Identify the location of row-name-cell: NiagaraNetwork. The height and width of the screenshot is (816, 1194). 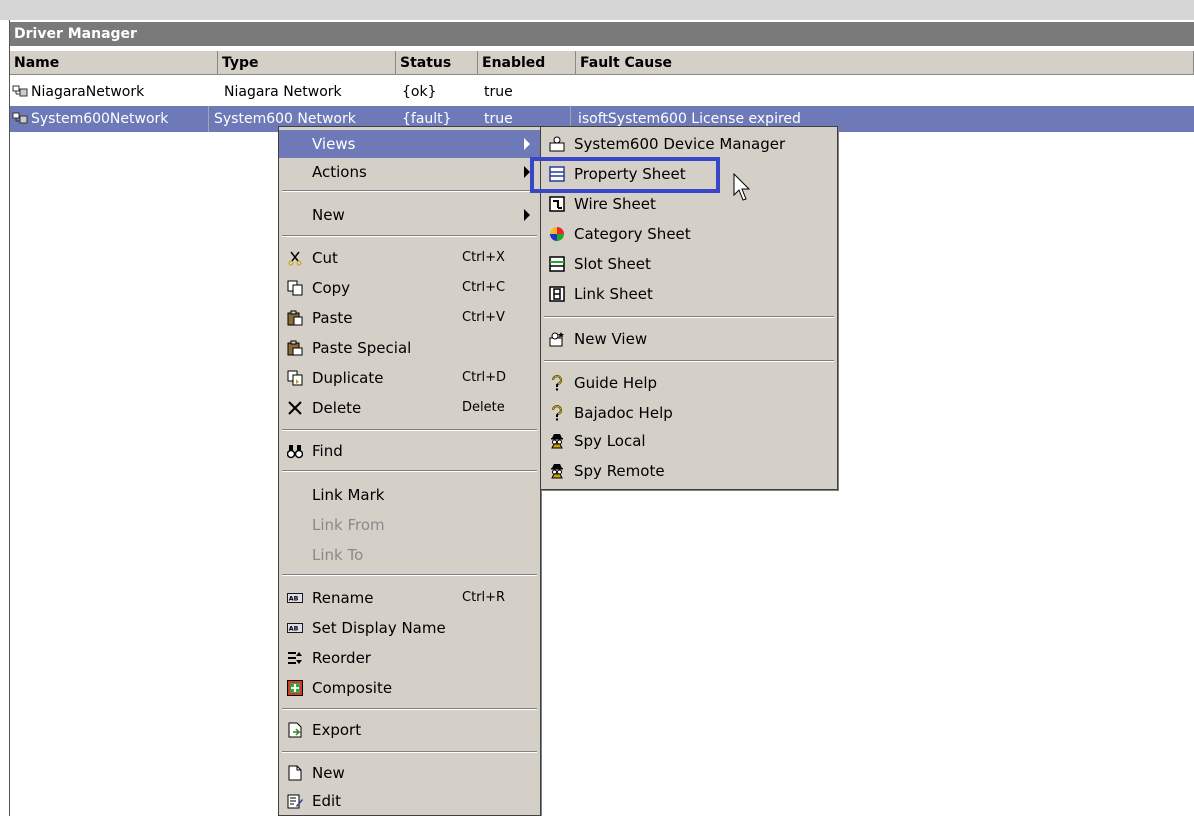
(78, 92).